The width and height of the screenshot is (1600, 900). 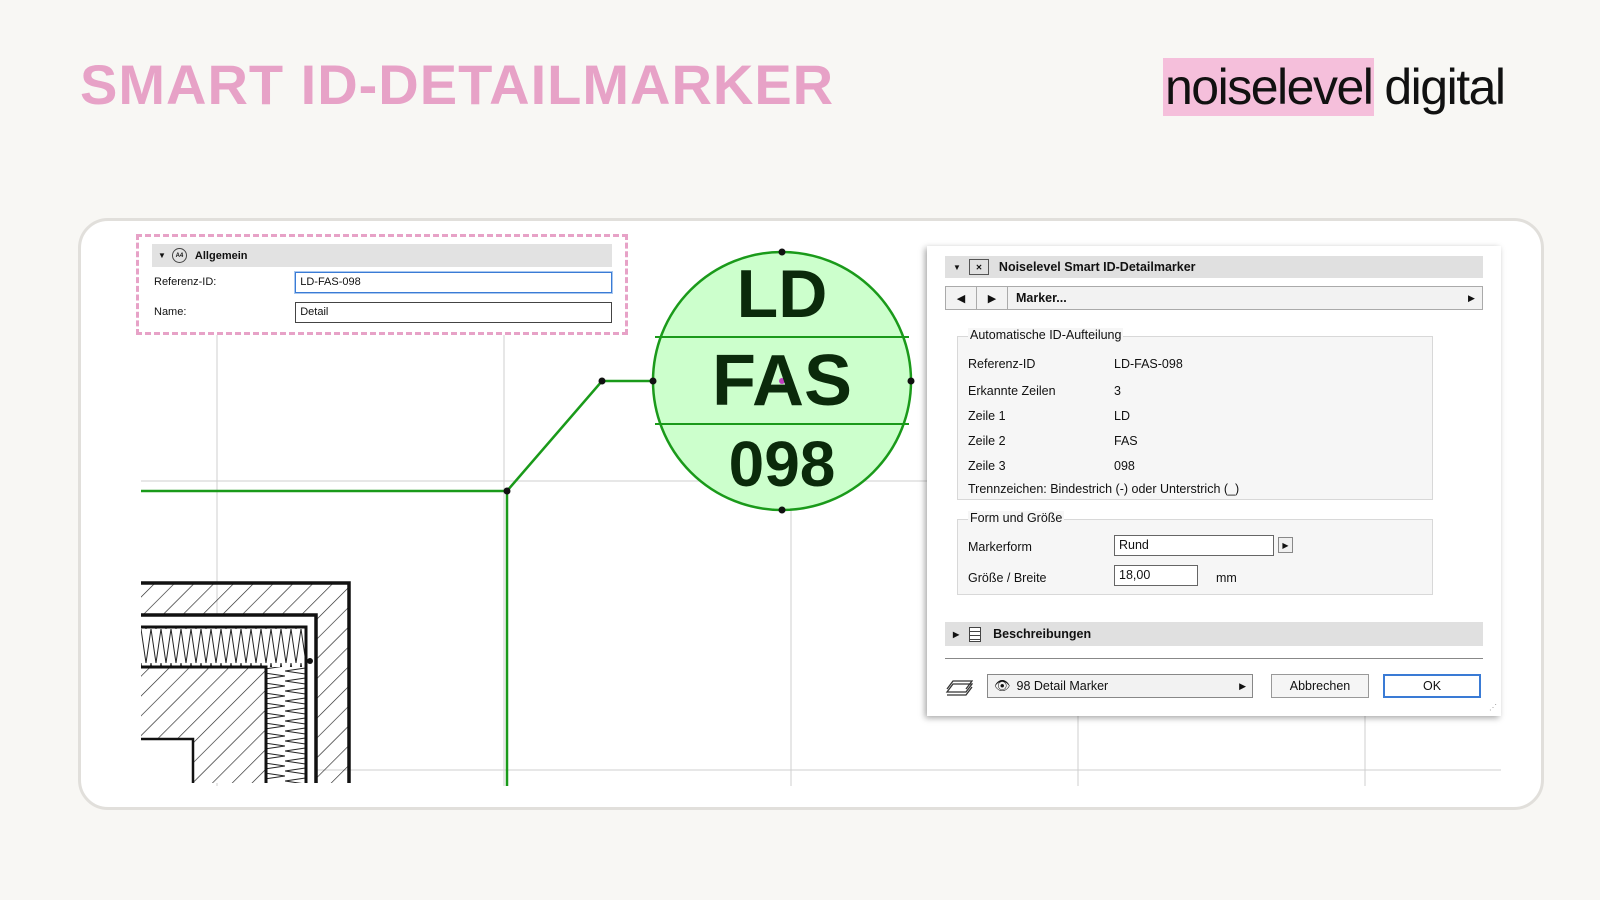 I want to click on kv-row: Zeile 1 LD, so click(x=1049, y=416).